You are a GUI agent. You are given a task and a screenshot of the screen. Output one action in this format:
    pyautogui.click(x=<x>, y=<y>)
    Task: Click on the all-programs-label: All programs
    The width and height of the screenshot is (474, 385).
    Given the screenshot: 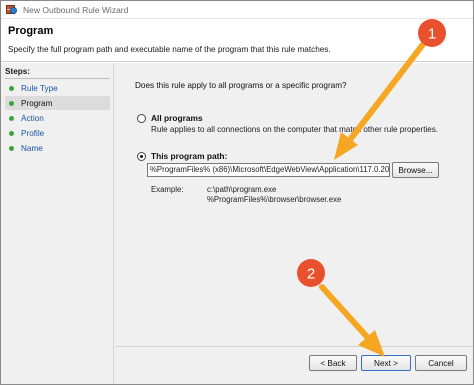 What is the action you would take?
    pyautogui.click(x=177, y=118)
    